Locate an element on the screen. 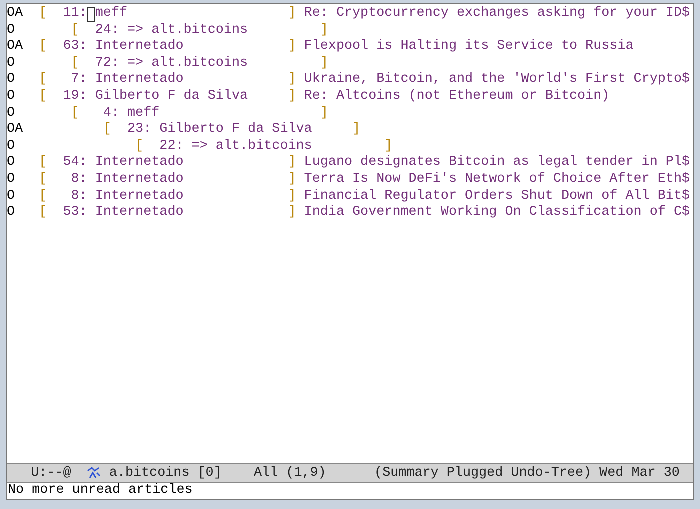 This screenshot has height=509, width=700. article-number: 63: is located at coordinates (75, 47).